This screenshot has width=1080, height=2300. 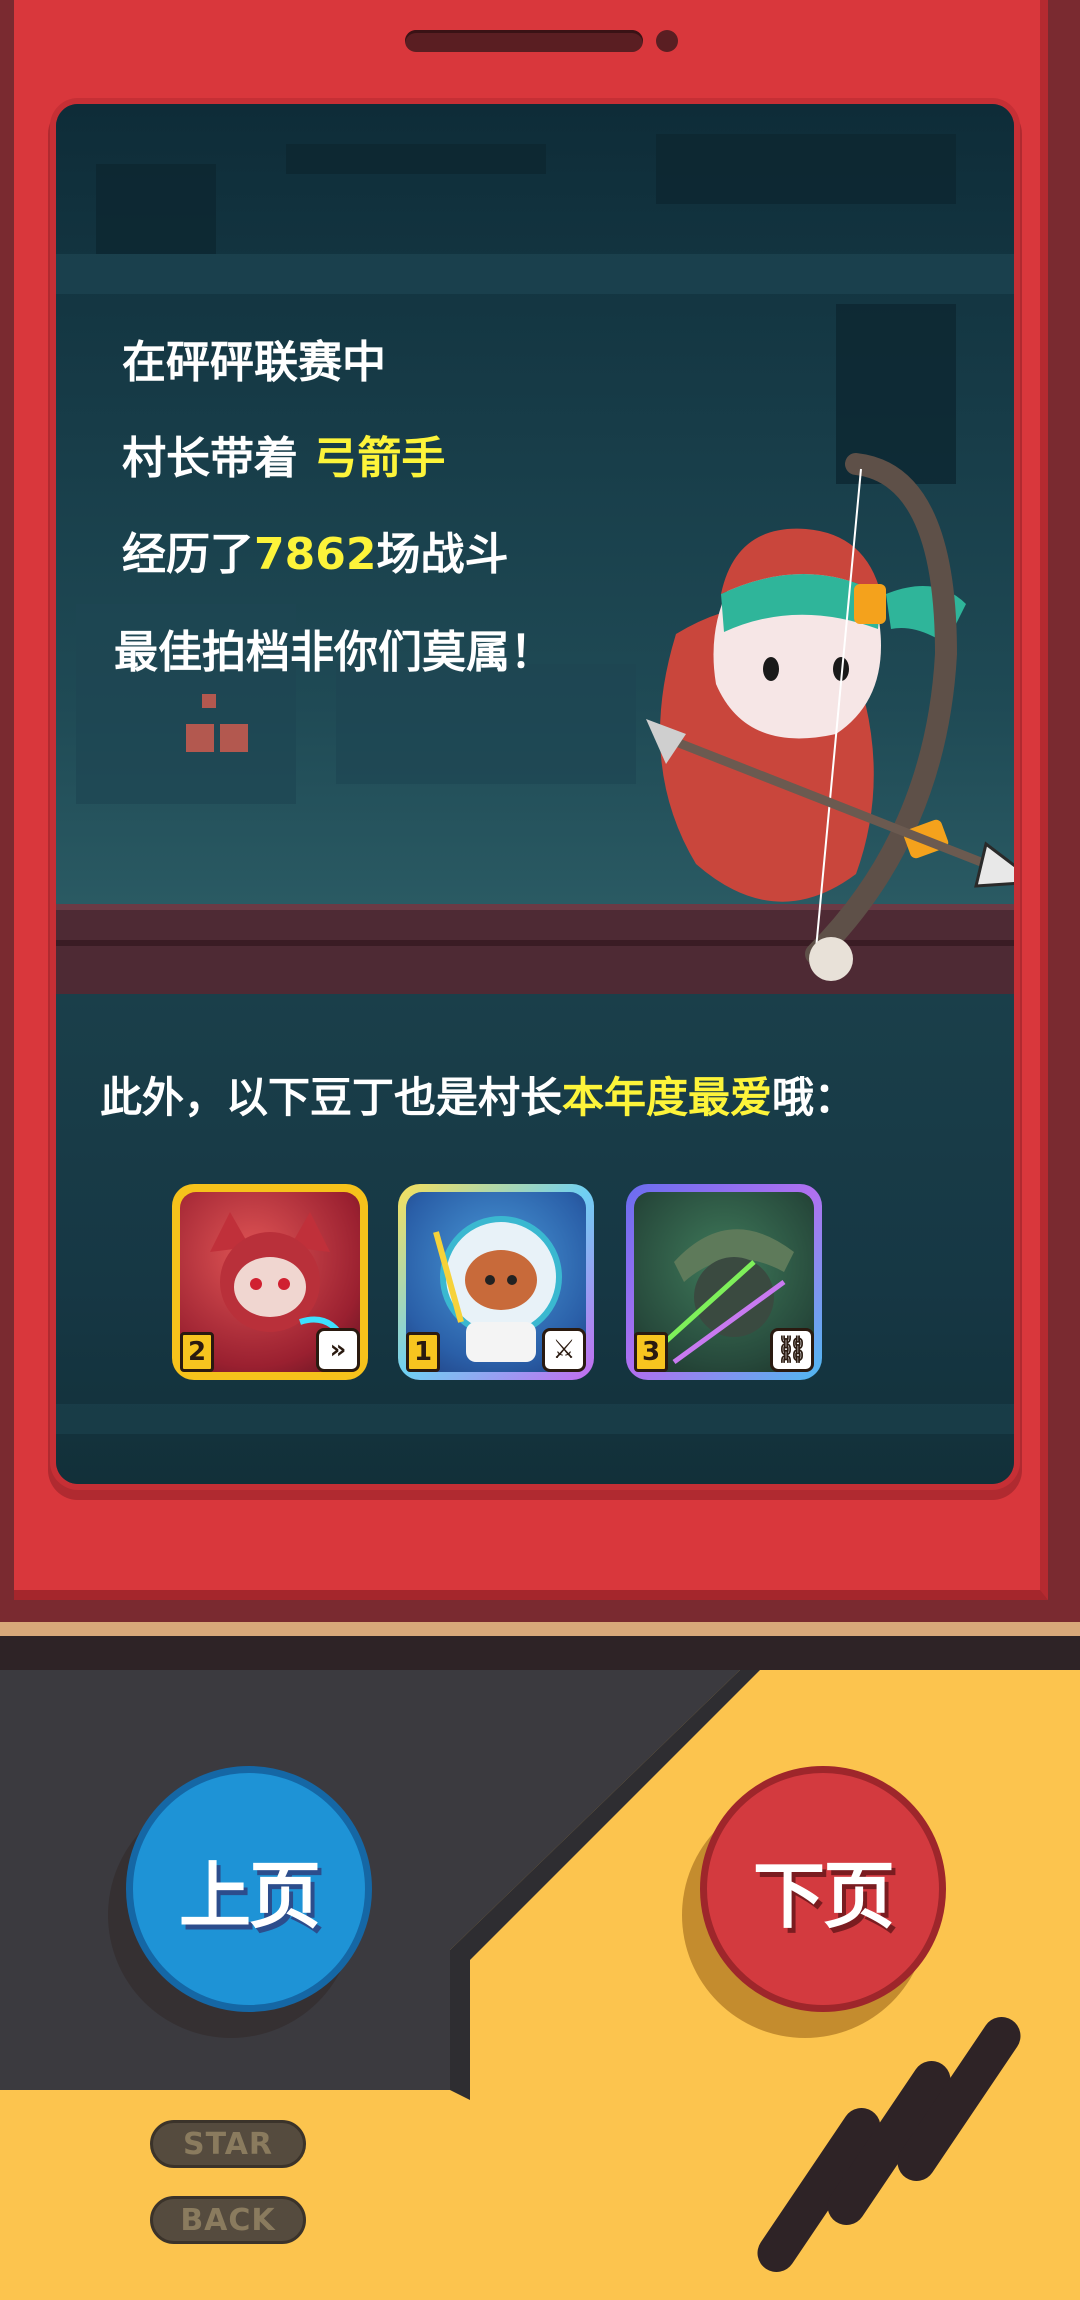 I want to click on story-line-1: 在砰砰联赛中, so click(x=254, y=362).